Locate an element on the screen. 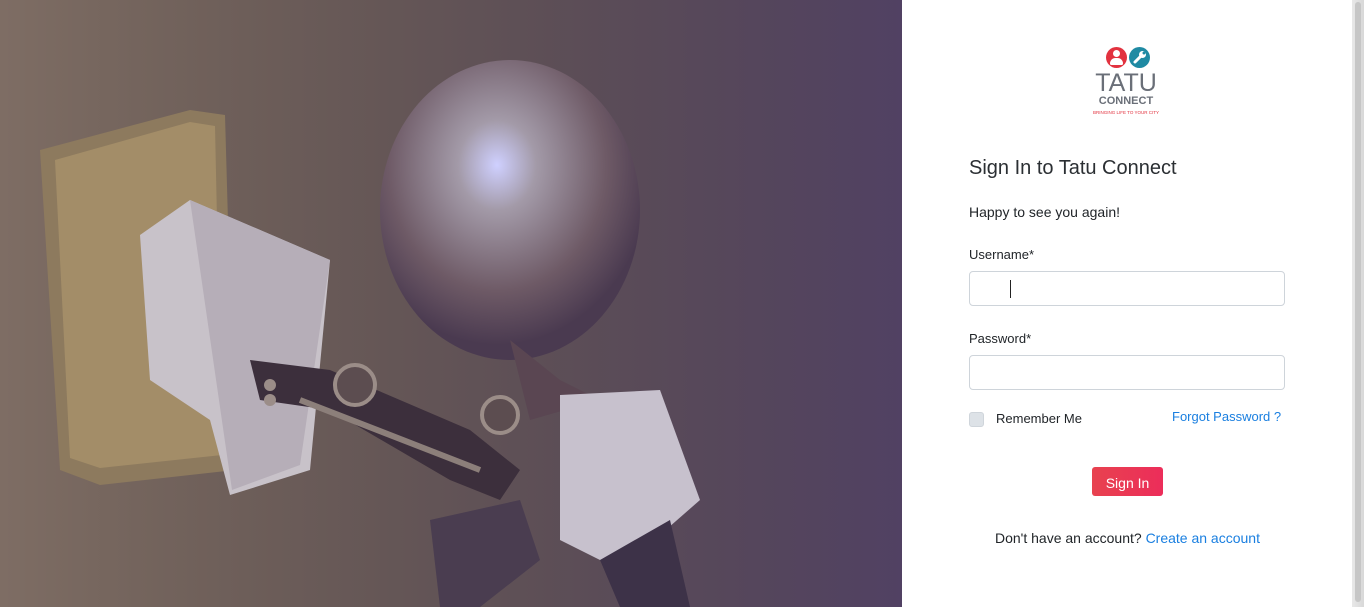 The image size is (1364, 607). text-cursor is located at coordinates (1010, 289).